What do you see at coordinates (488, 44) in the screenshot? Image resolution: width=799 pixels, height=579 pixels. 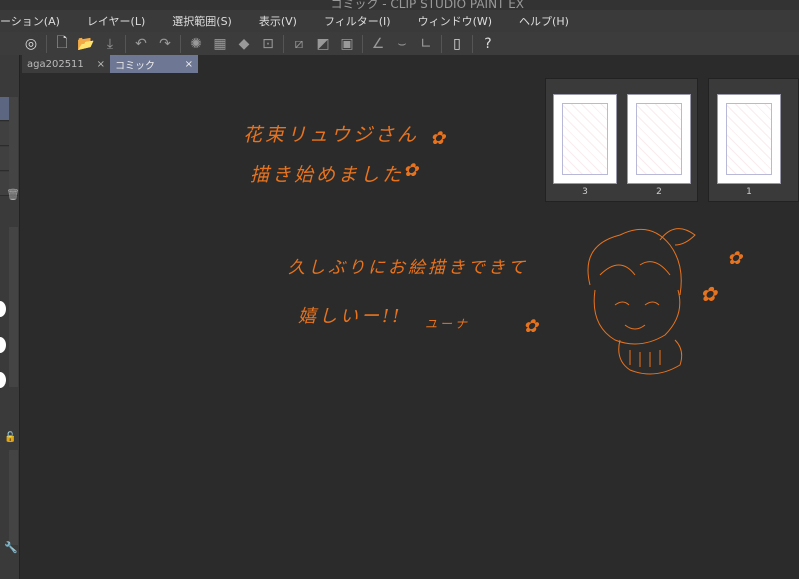 I see `help-icon: ?` at bounding box center [488, 44].